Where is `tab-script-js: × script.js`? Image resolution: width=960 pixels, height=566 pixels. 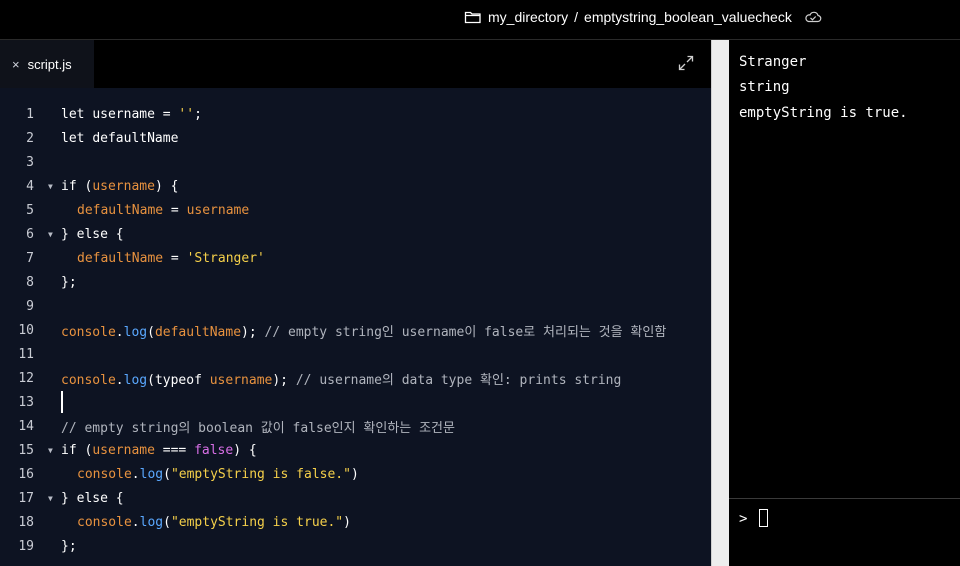 tab-script-js: × script.js is located at coordinates (47, 64).